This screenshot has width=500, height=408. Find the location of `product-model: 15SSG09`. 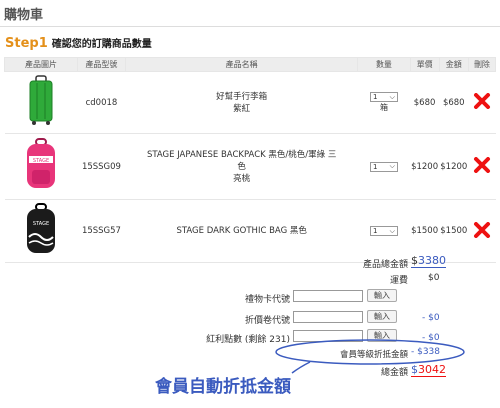

product-model: 15SSG09 is located at coordinates (101, 166).